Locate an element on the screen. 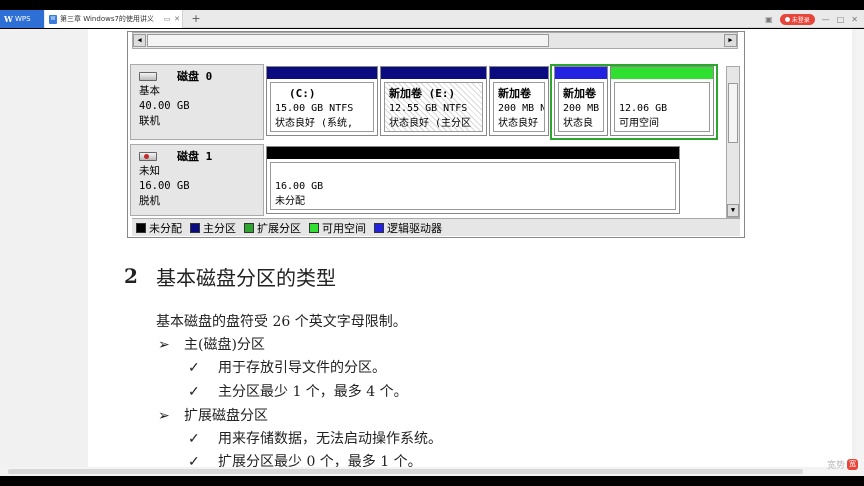  legend-item-unallocated: 未分配 is located at coordinates (159, 228).